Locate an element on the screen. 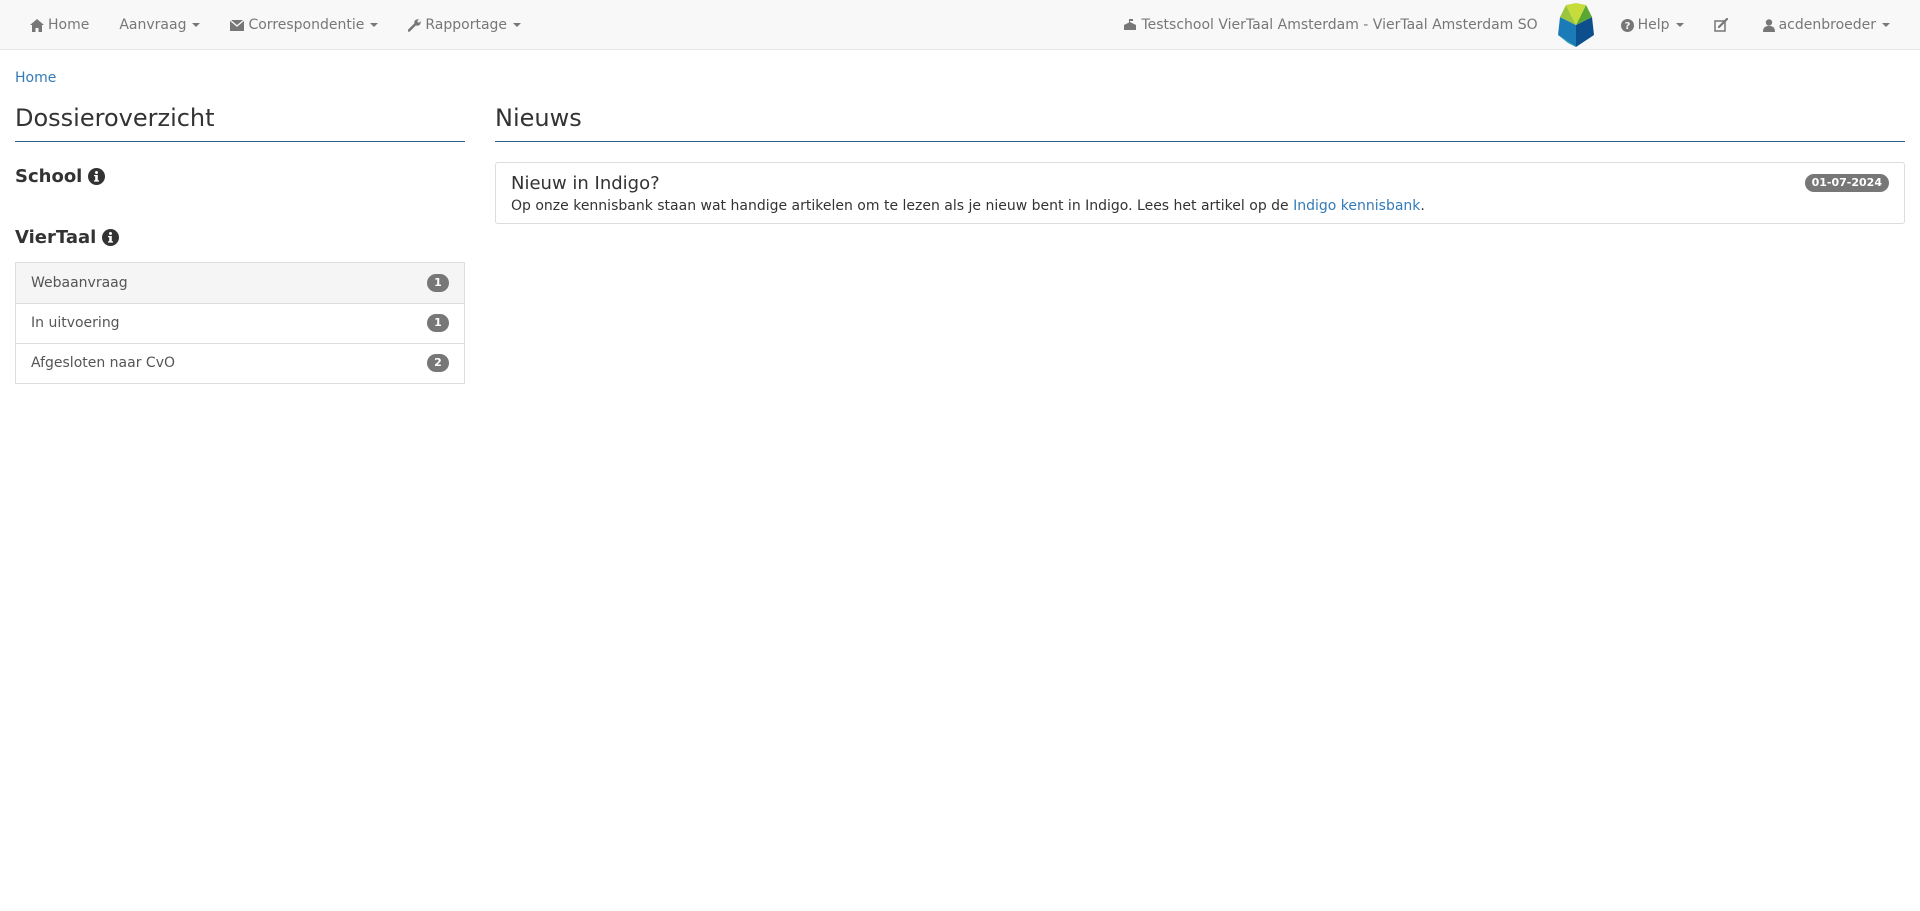 This screenshot has height=911, width=1920. viertaal-group-title: VierTaal is located at coordinates (240, 237).